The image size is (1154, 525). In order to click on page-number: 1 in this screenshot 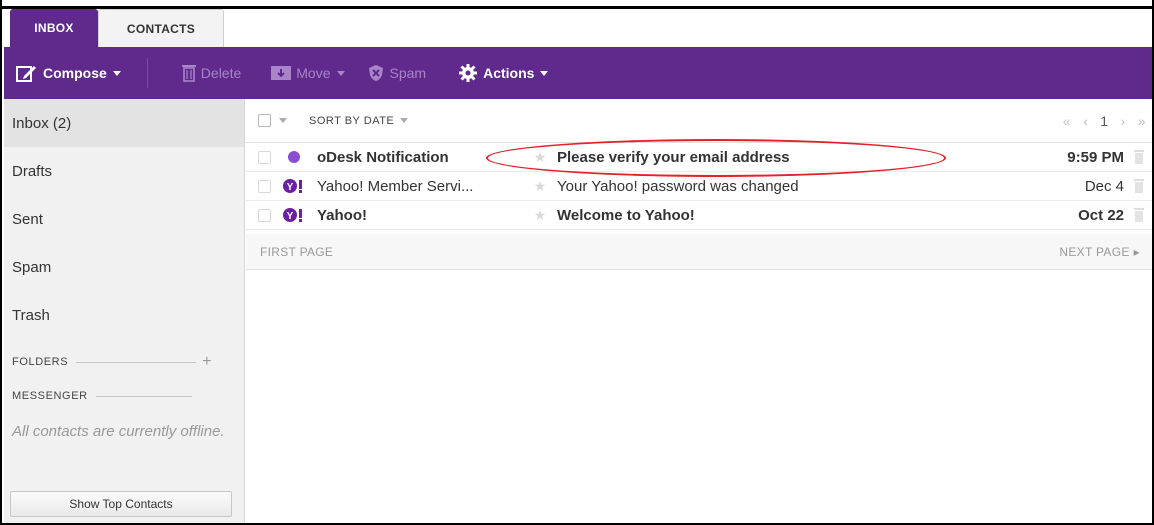, I will do `click(1104, 121)`.